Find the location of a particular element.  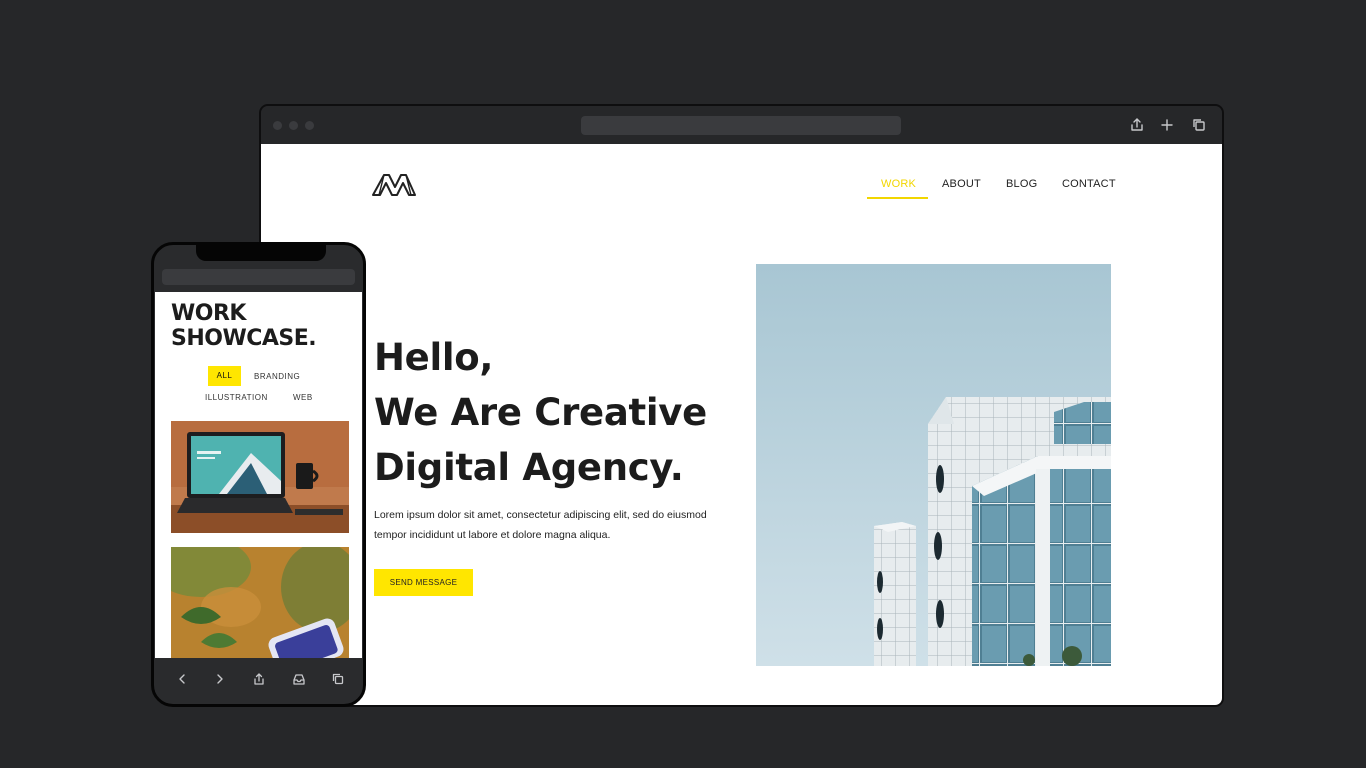

window-zoom-dot is located at coordinates (309, 125).